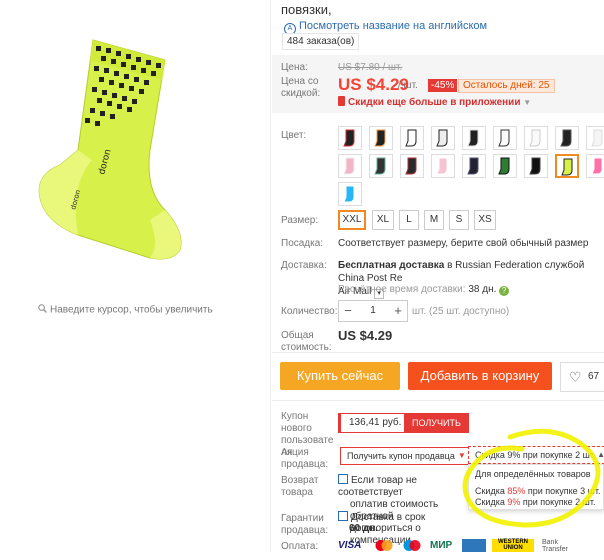 The height and width of the screenshot is (560, 604). What do you see at coordinates (297, 492) in the screenshot?
I see `returns-label-2: товара` at bounding box center [297, 492].